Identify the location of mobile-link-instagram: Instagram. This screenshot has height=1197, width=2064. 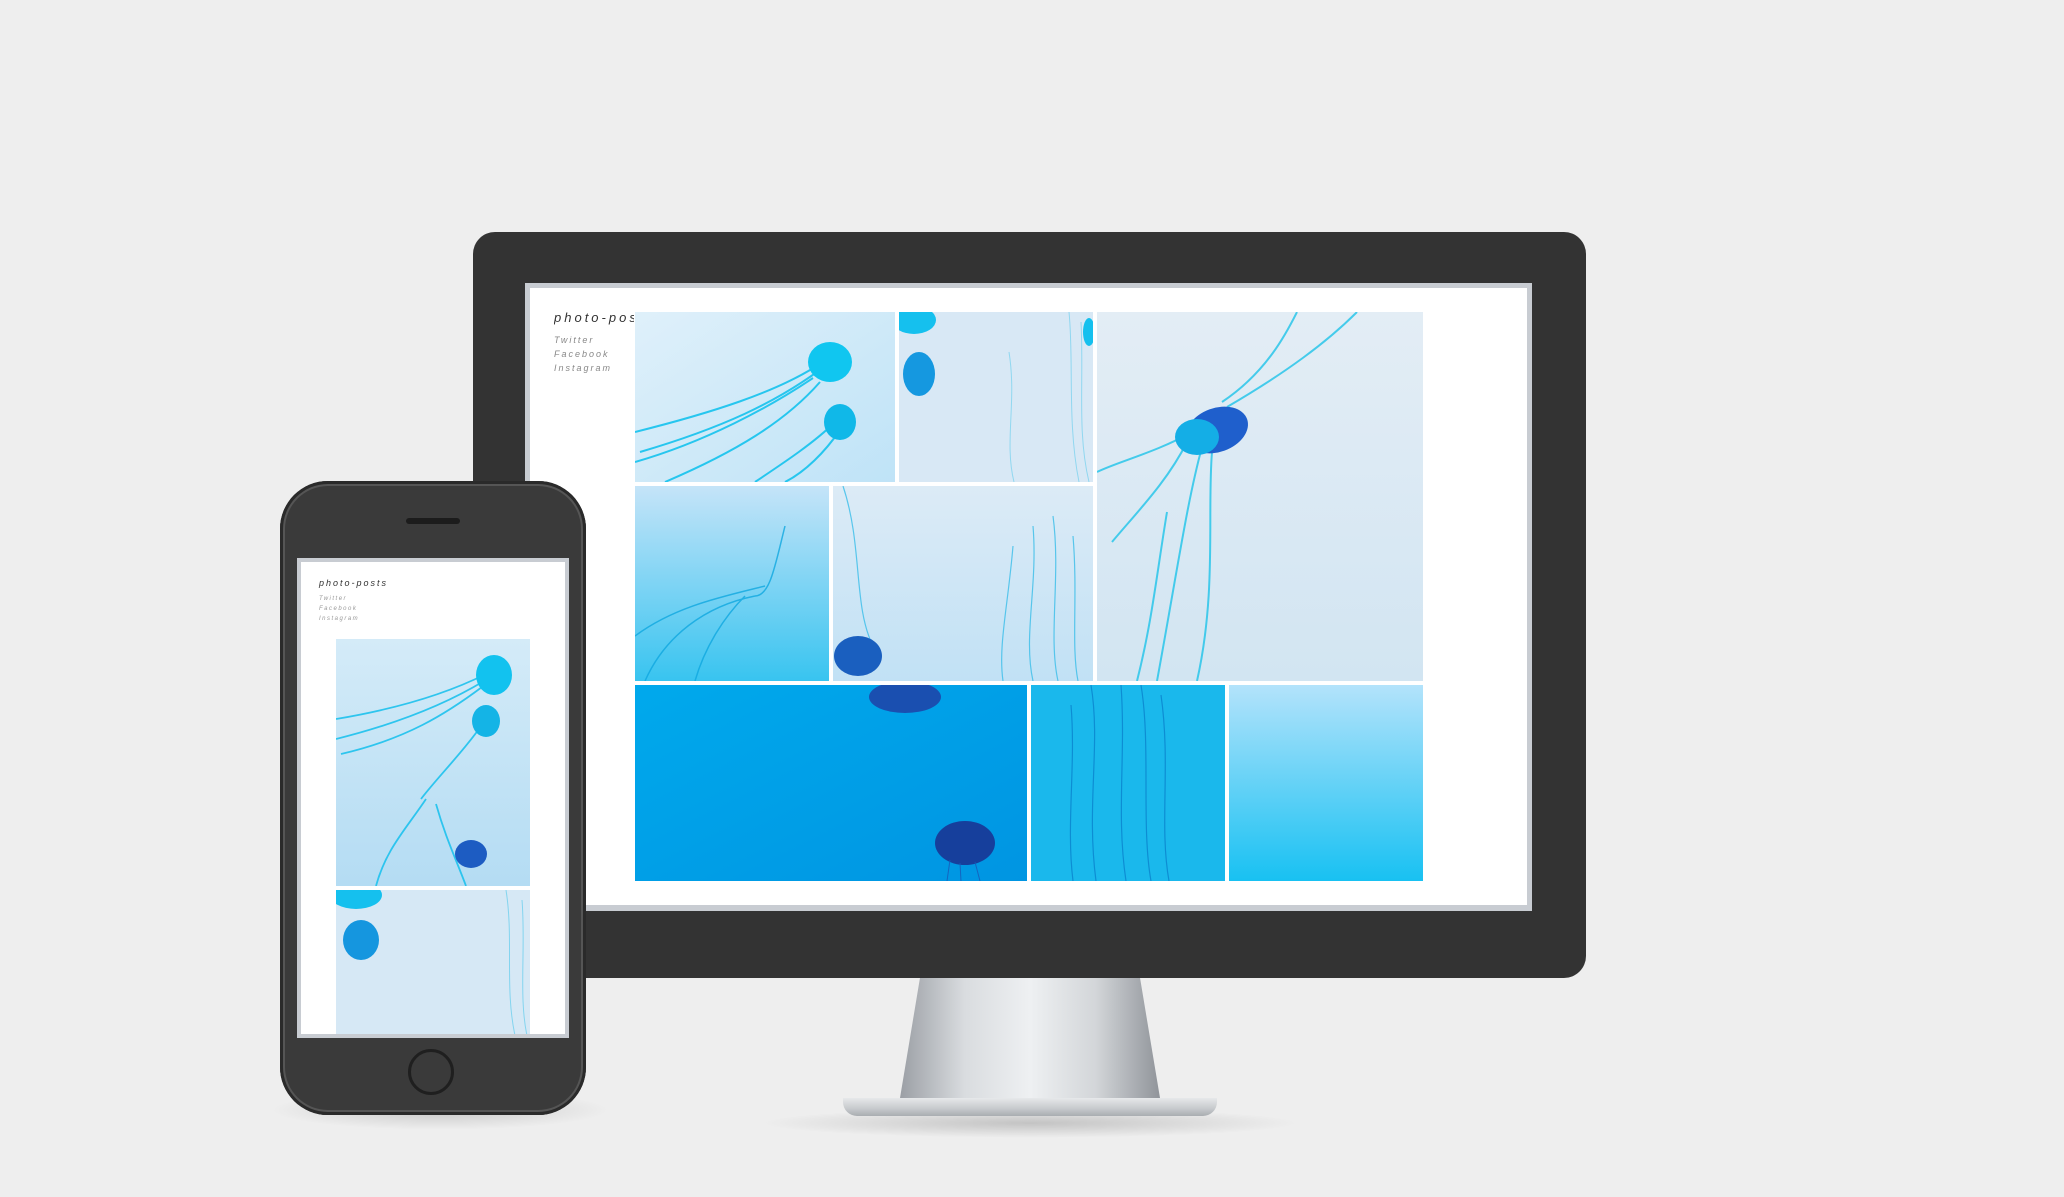
(339, 619).